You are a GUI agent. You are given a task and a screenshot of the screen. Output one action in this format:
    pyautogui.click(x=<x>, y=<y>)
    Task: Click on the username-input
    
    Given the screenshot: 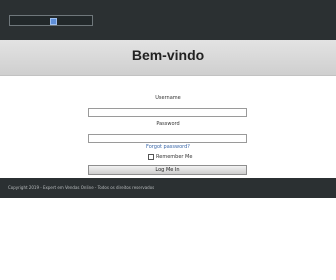 What is the action you would take?
    pyautogui.click(x=167, y=112)
    